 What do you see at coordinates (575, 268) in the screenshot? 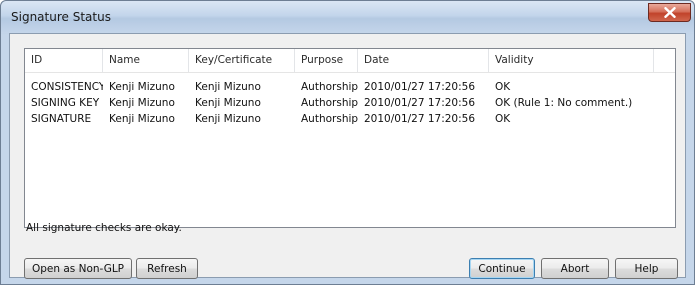
I see `abort-button: Abort` at bounding box center [575, 268].